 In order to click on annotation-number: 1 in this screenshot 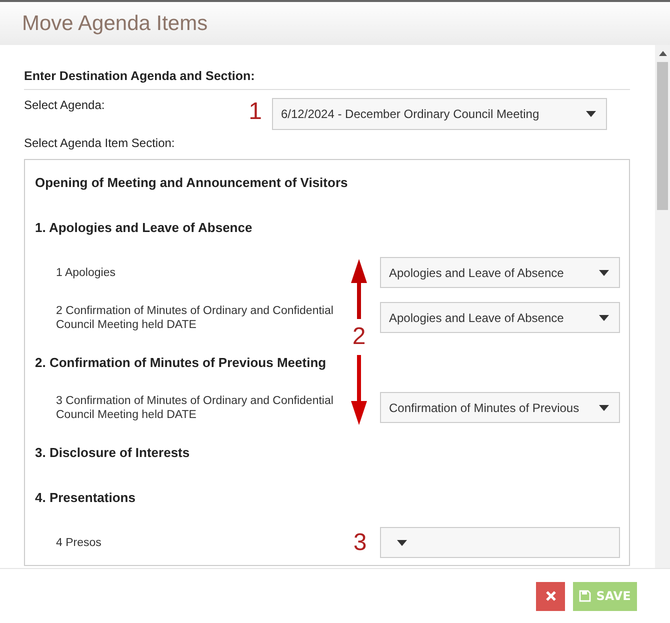, I will do `click(255, 112)`.